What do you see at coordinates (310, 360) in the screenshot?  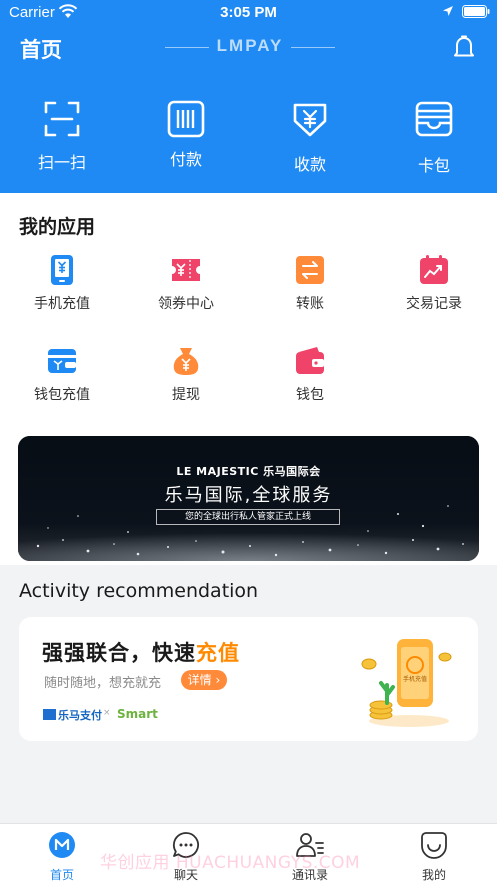 I see `wallet-icon` at bounding box center [310, 360].